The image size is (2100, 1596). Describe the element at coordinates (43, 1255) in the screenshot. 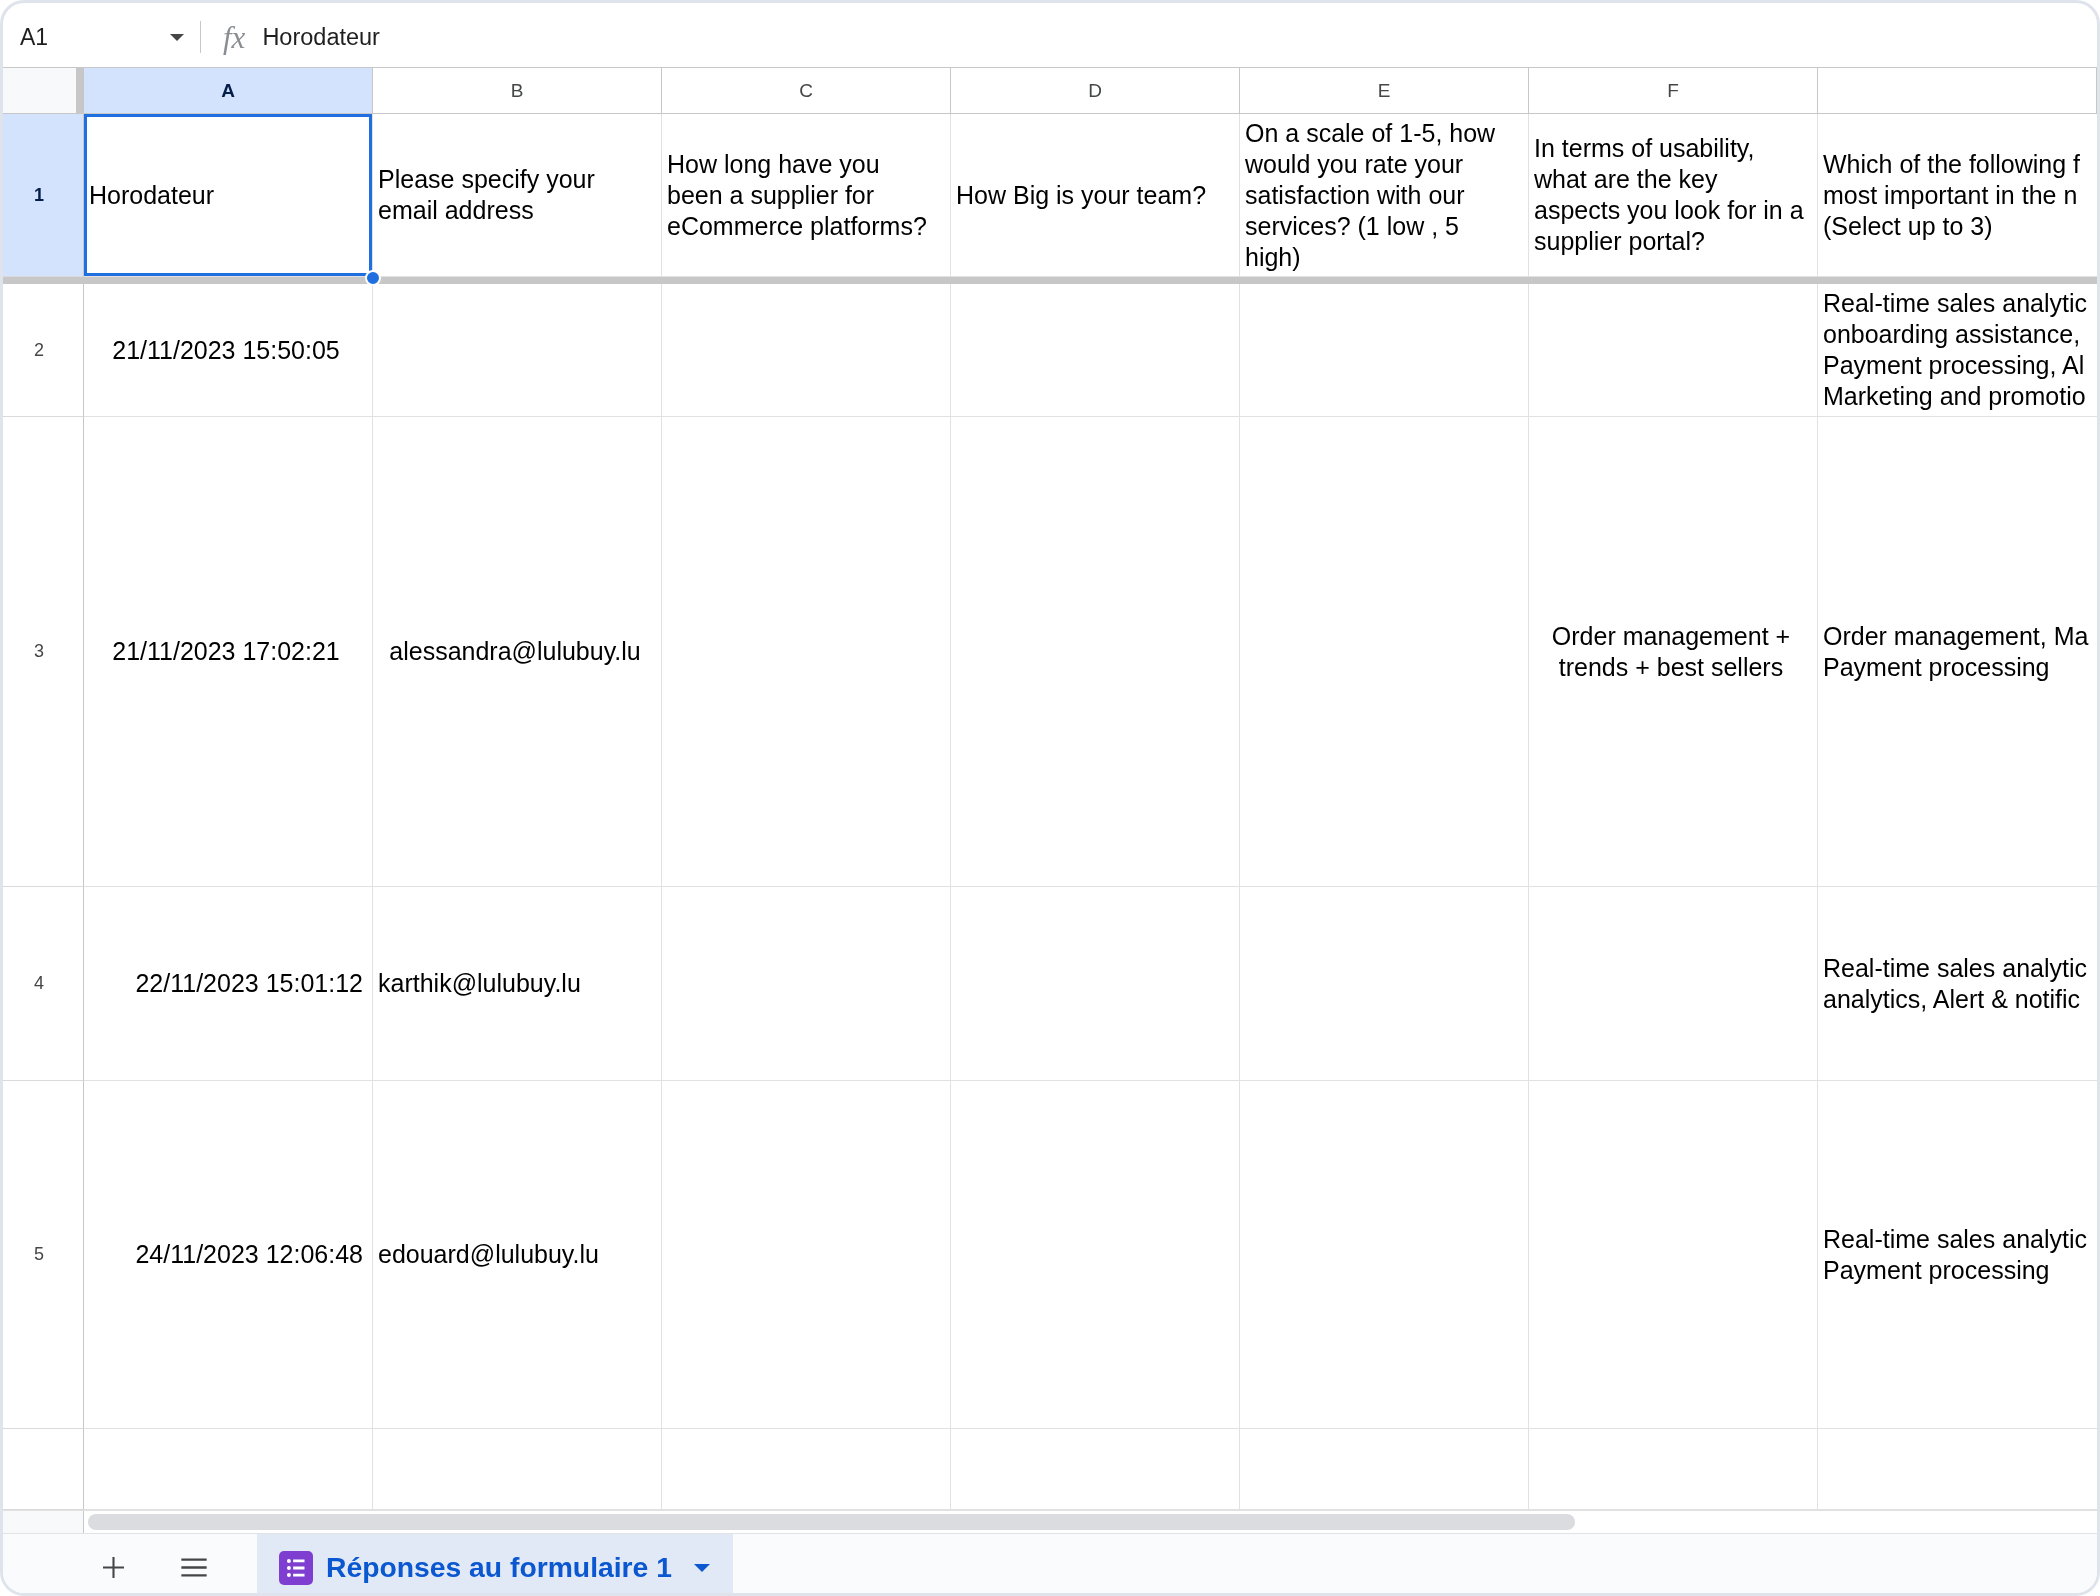

I see `row-header: 5` at that location.